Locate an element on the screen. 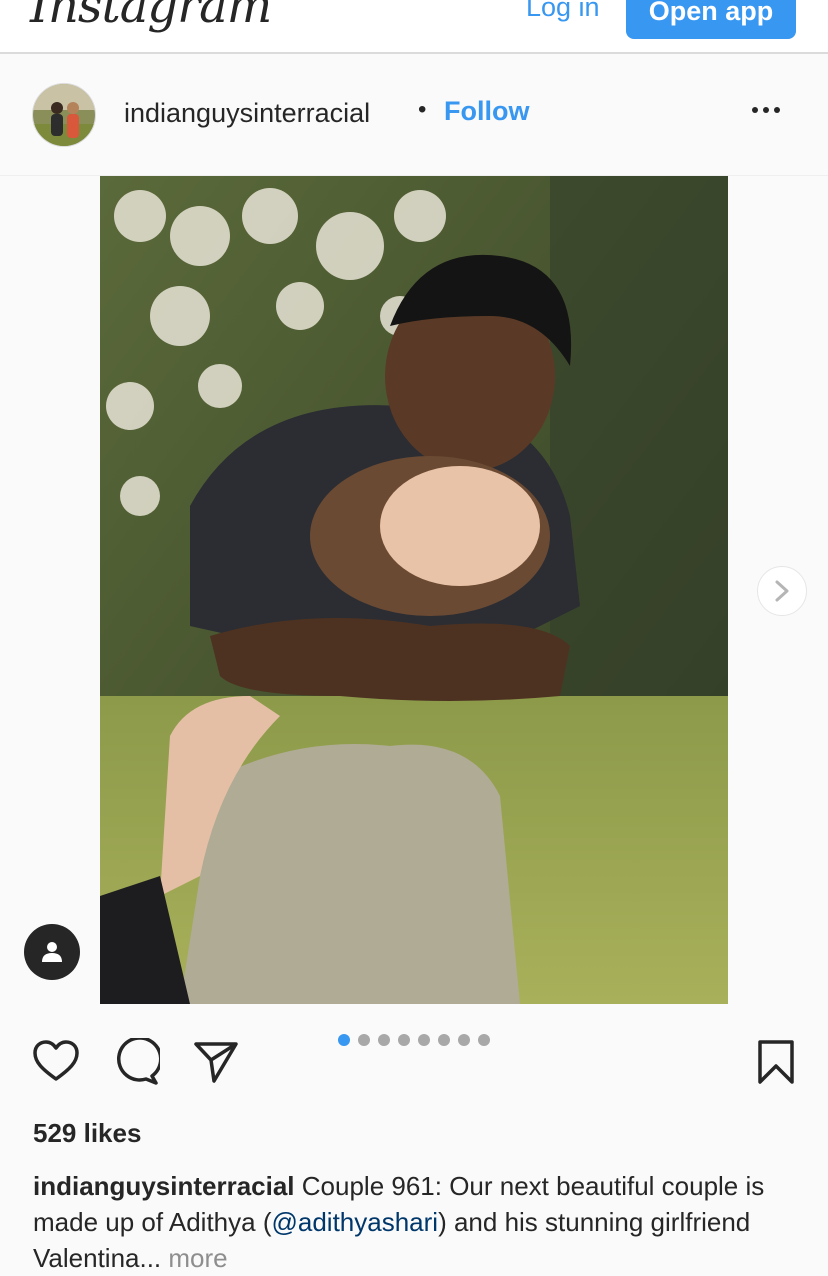 Image resolution: width=828 pixels, height=1276 pixels. share-button is located at coordinates (216, 1062).